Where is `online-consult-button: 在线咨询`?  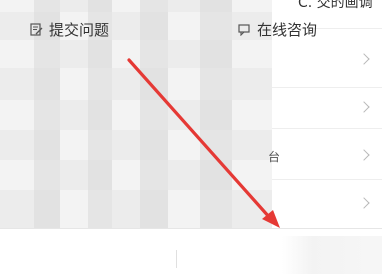
online-consult-button: 在线咨询 is located at coordinates (277, 29).